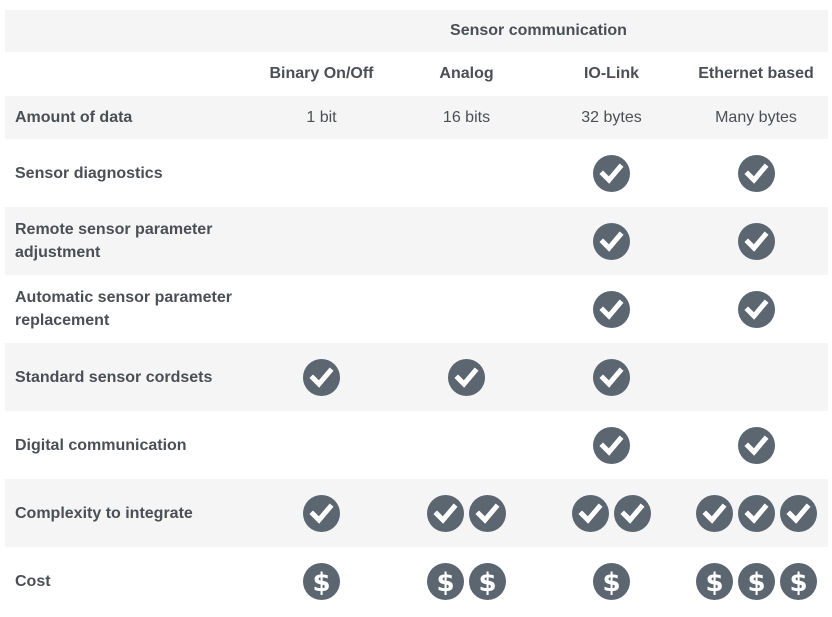 The image size is (832, 617). What do you see at coordinates (756, 117) in the screenshot?
I see `cell-value: Many bytes` at bounding box center [756, 117].